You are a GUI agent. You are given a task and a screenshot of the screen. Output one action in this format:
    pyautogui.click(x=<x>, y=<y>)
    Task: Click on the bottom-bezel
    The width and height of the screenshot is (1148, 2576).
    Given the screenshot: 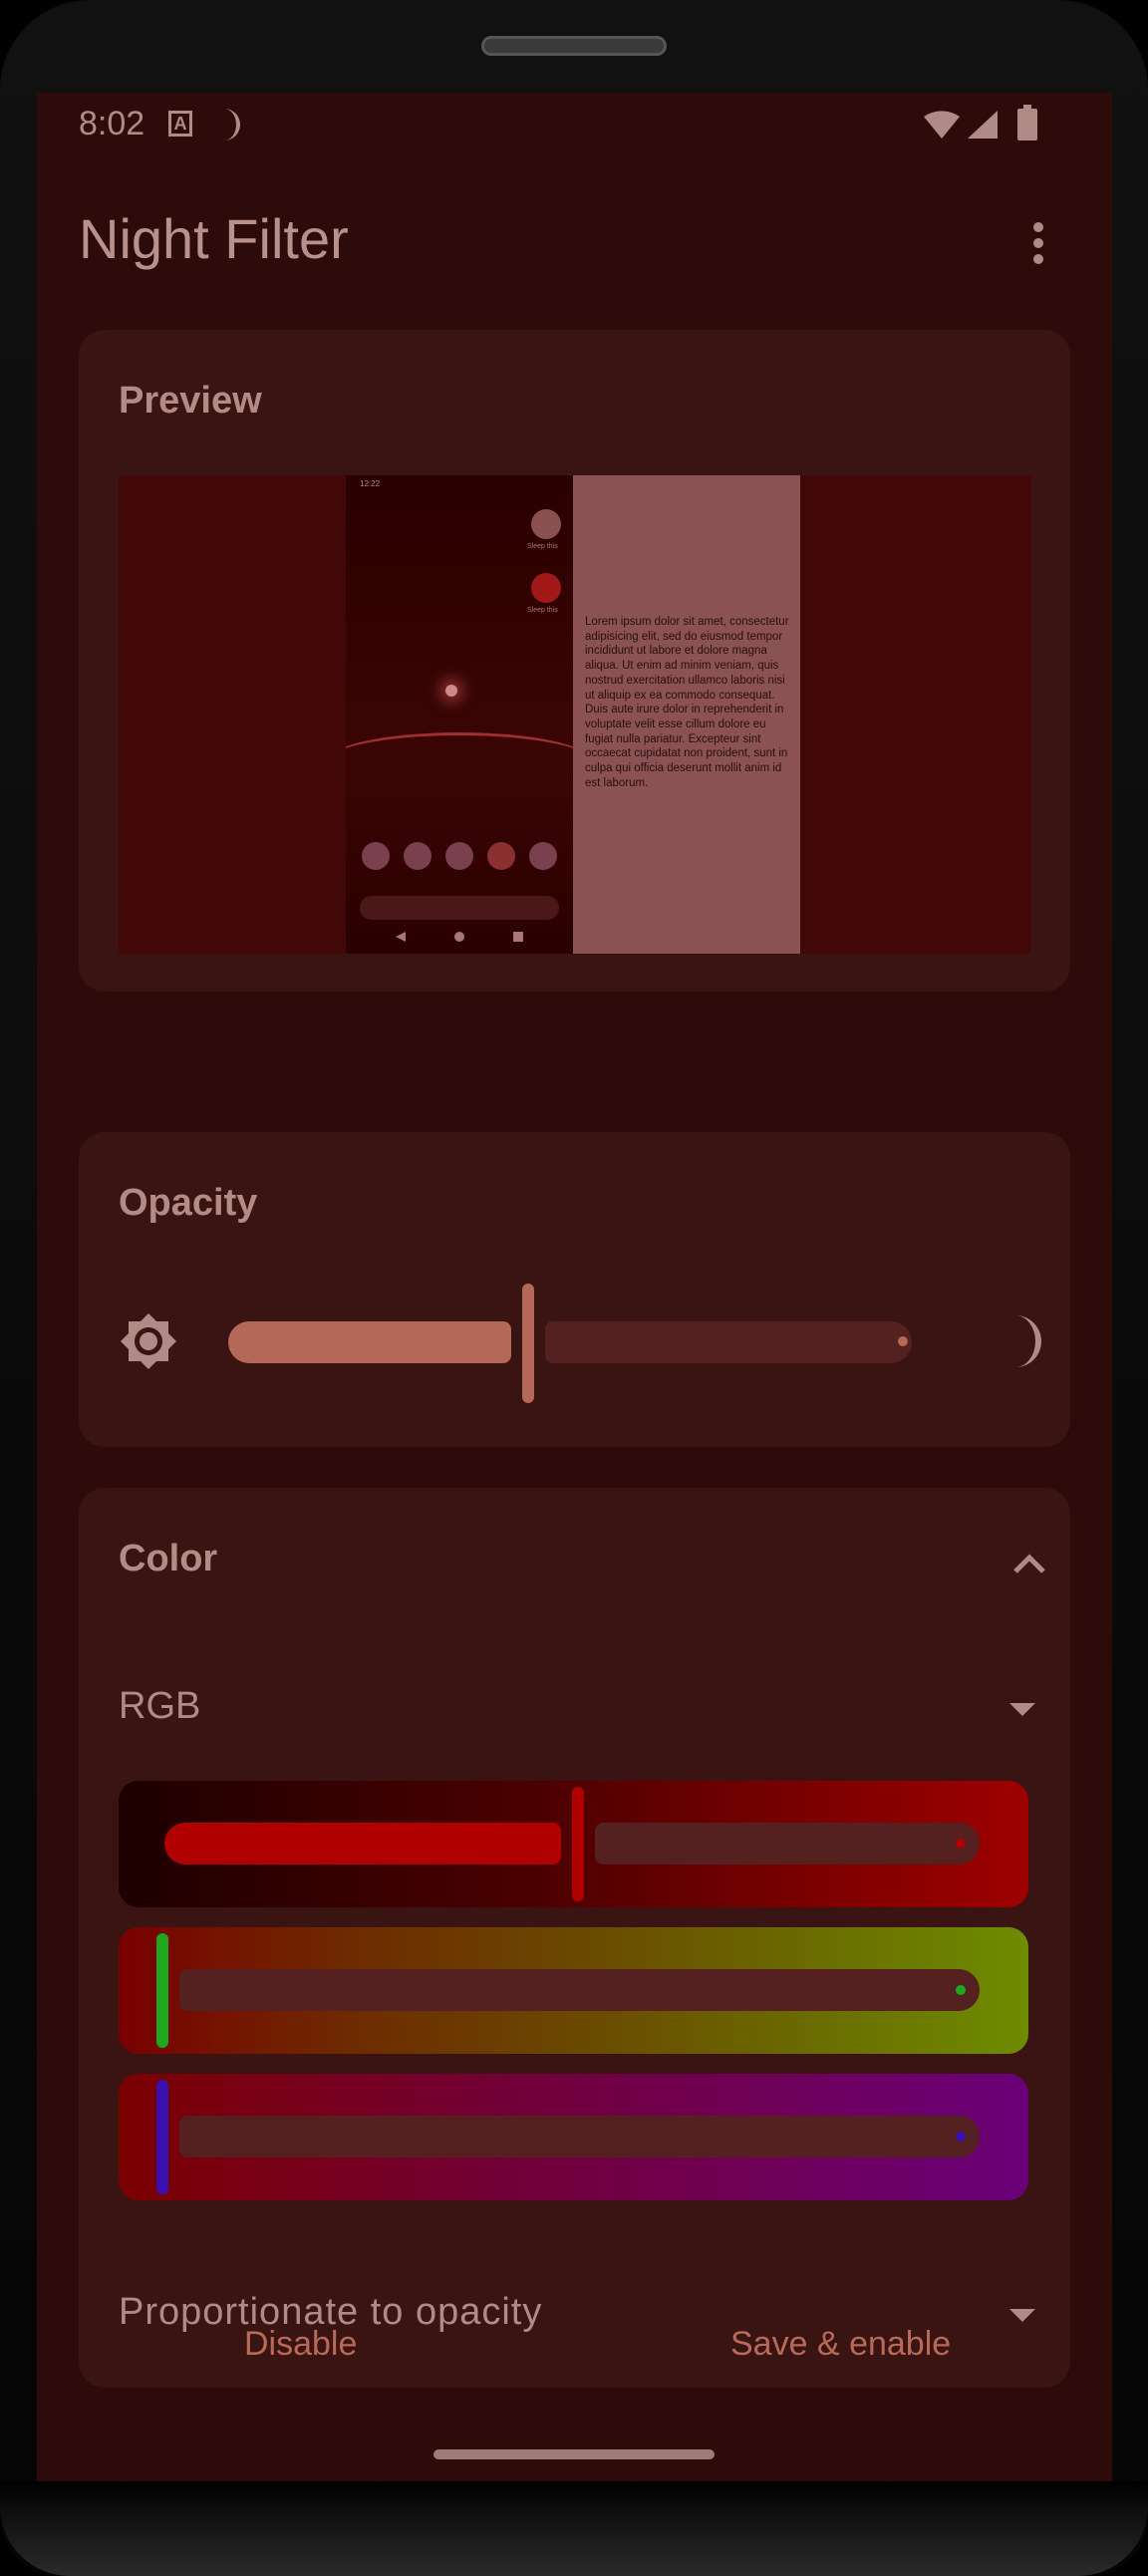 What is the action you would take?
    pyautogui.click(x=574, y=2528)
    